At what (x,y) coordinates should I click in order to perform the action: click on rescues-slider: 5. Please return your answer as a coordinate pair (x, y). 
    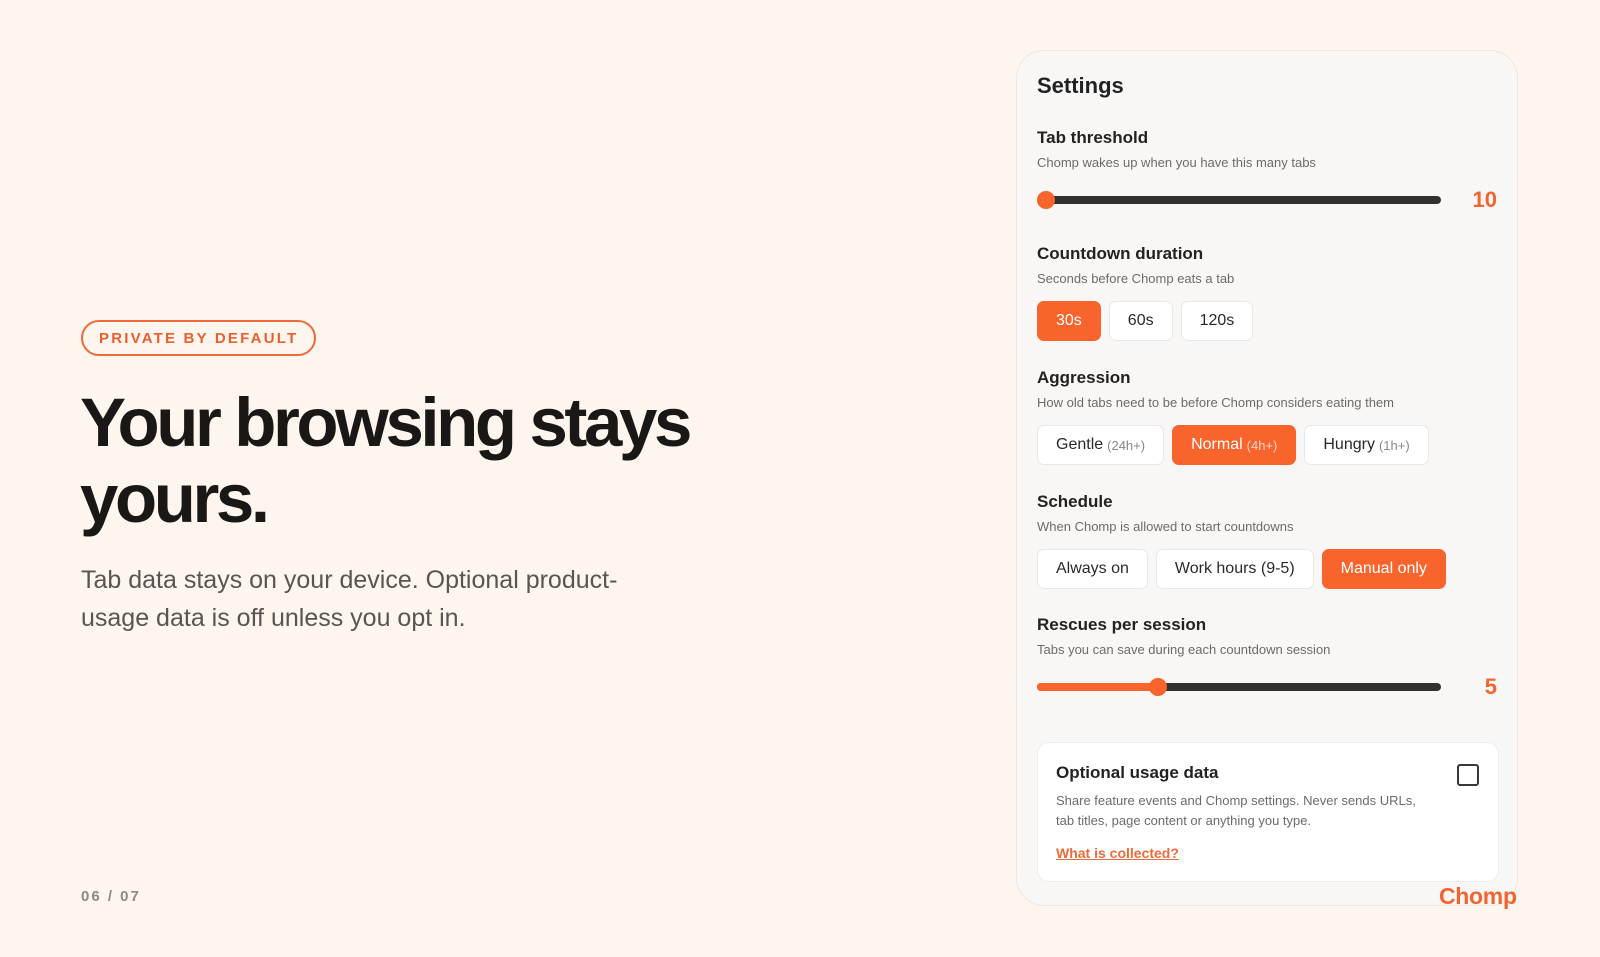
    Looking at the image, I should click on (1268, 687).